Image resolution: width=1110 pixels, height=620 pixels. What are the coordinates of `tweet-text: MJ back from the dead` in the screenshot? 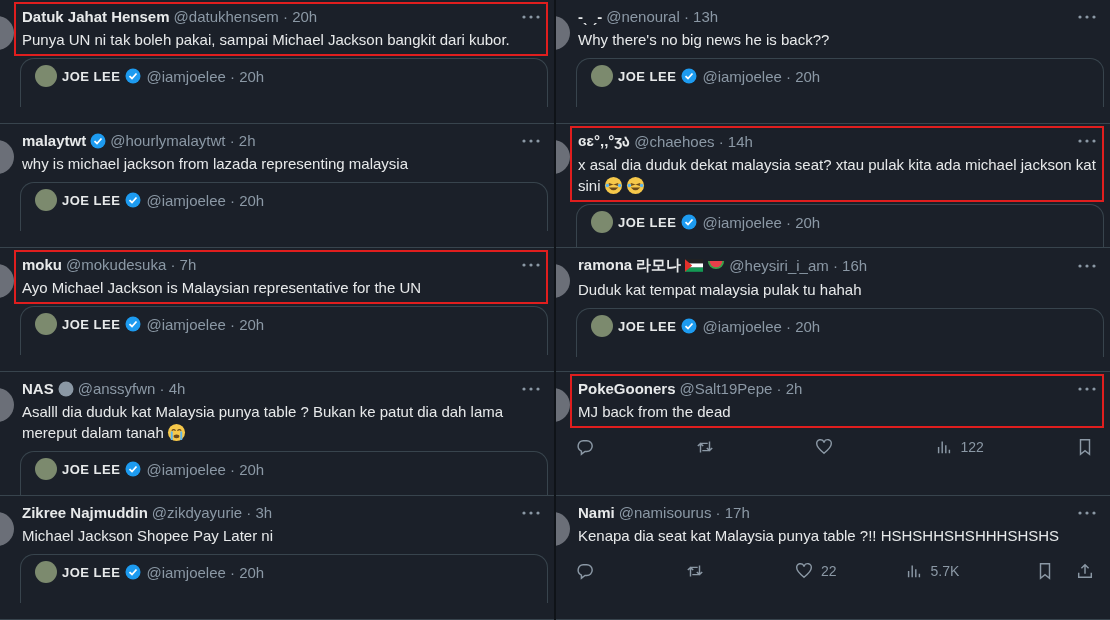 It's located at (655, 412).